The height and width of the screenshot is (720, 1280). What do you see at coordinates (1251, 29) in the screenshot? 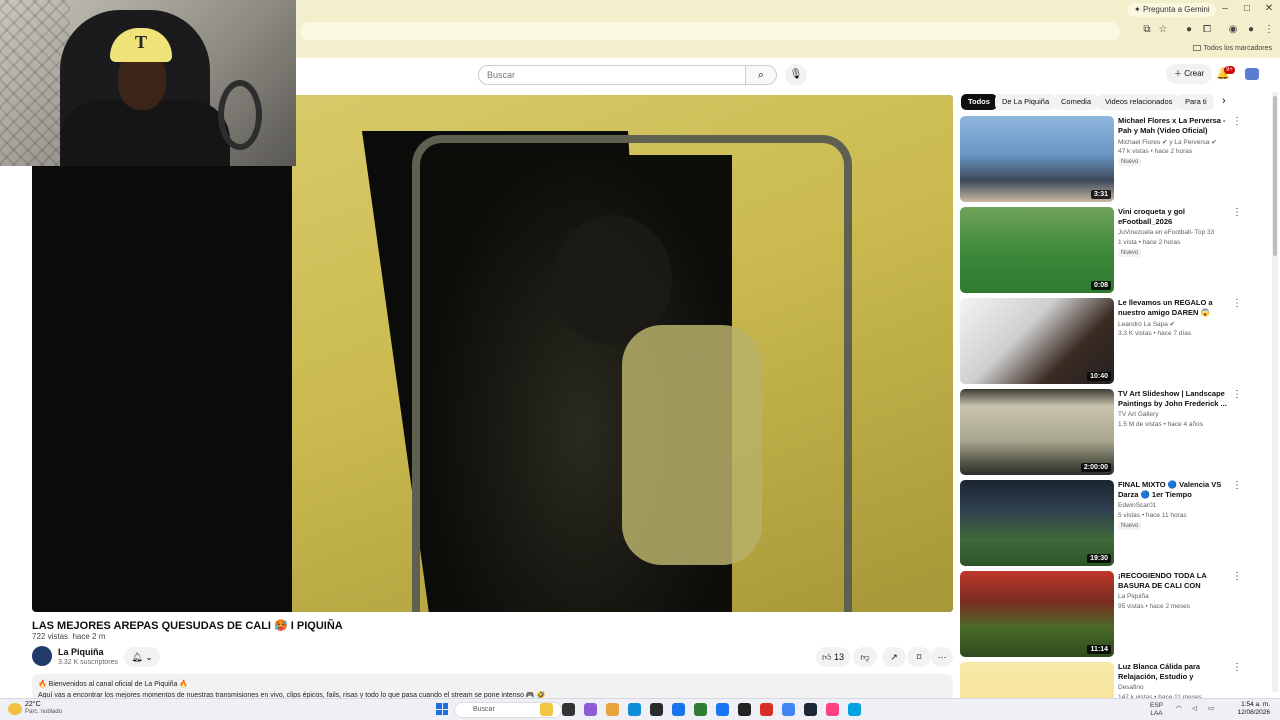
I see `avatar: ●` at bounding box center [1251, 29].